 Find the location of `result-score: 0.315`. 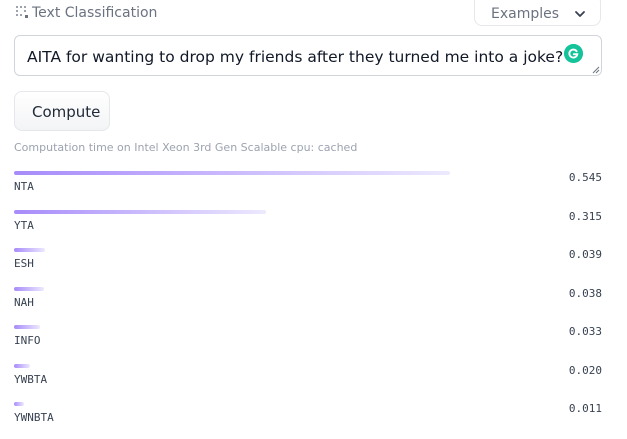

result-score: 0.315 is located at coordinates (585, 216).